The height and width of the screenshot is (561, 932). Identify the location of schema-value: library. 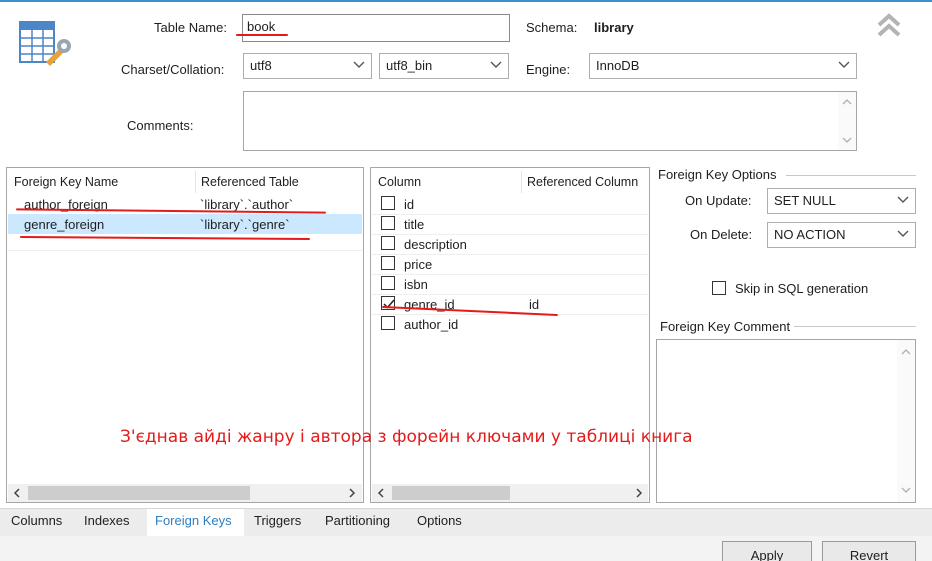
(614, 27).